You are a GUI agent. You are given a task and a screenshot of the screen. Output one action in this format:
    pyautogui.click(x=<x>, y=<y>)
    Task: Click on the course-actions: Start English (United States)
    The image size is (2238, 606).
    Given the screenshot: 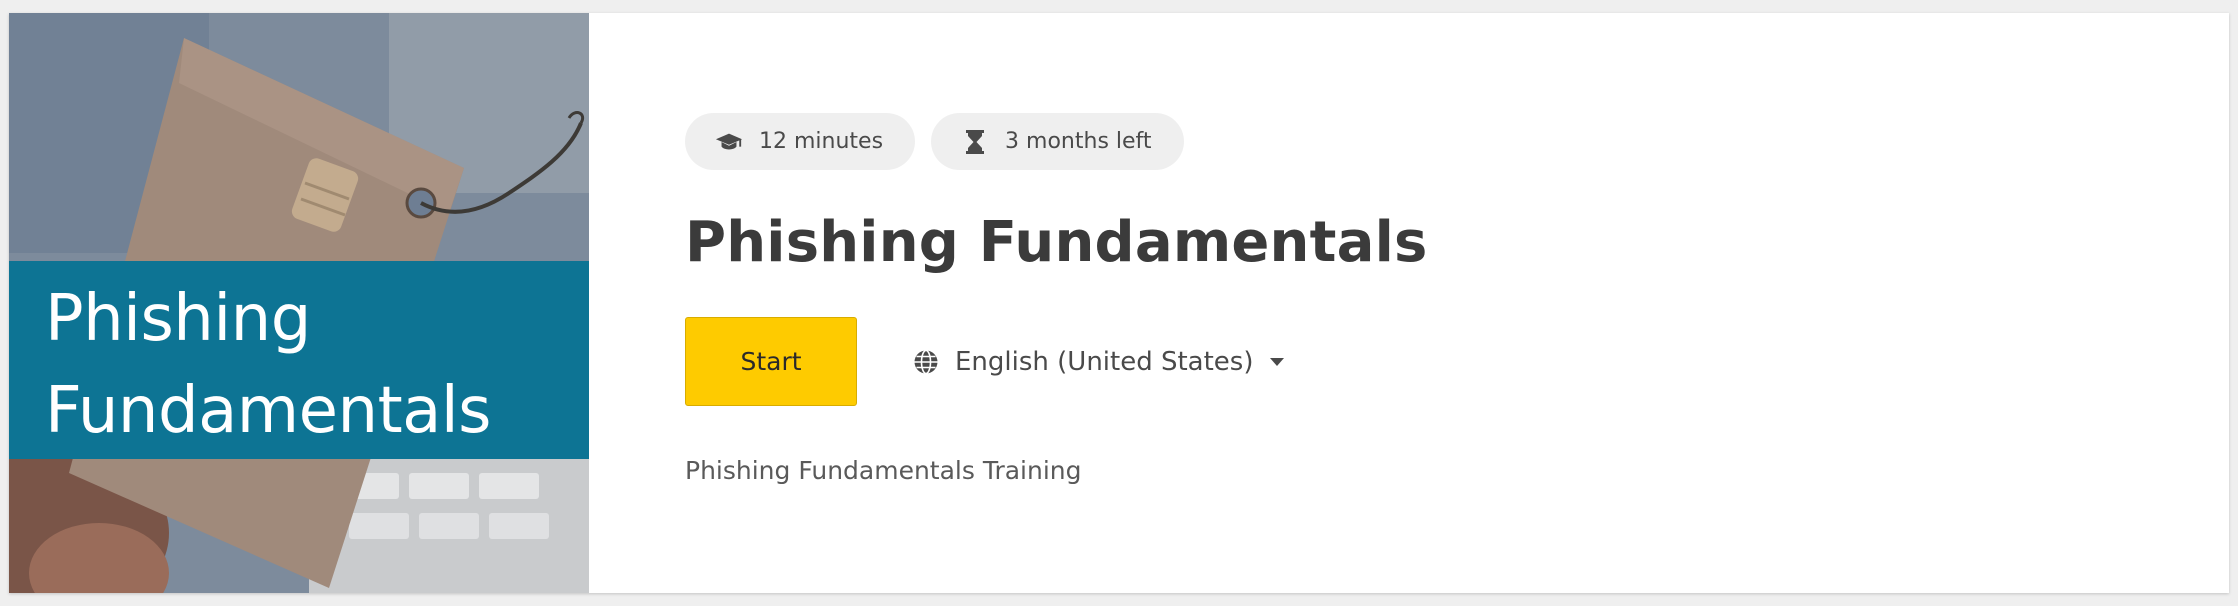 What is the action you would take?
    pyautogui.click(x=1457, y=361)
    